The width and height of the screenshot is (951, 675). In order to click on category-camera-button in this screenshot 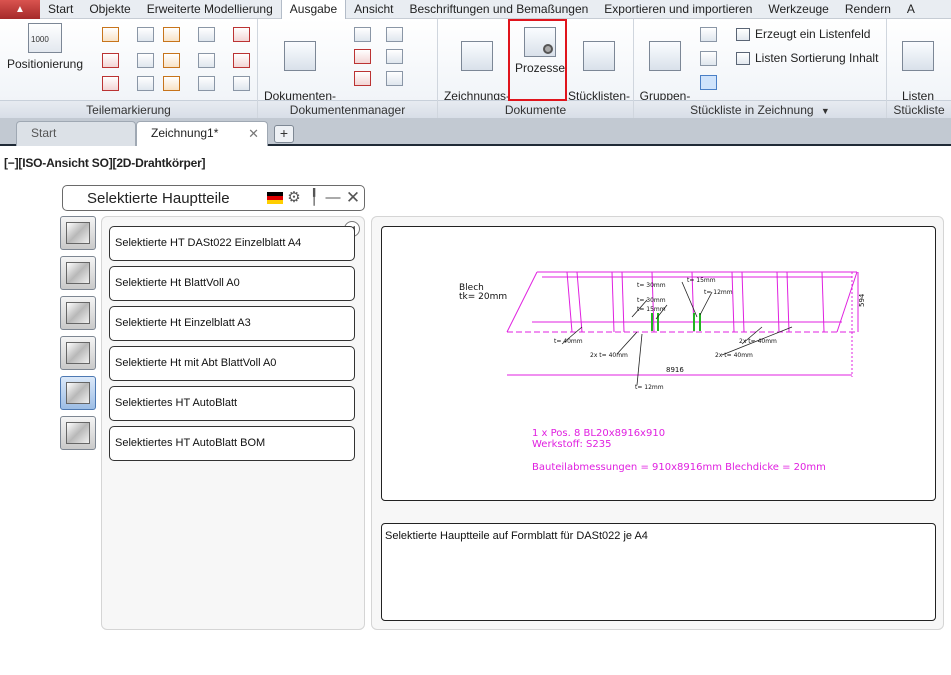, I will do `click(78, 313)`.